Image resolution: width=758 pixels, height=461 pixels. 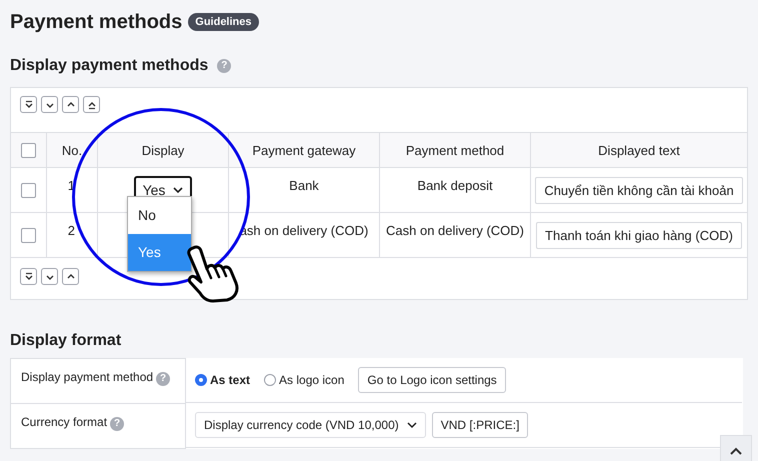 I want to click on table-cell: Bank deposit, so click(x=455, y=185).